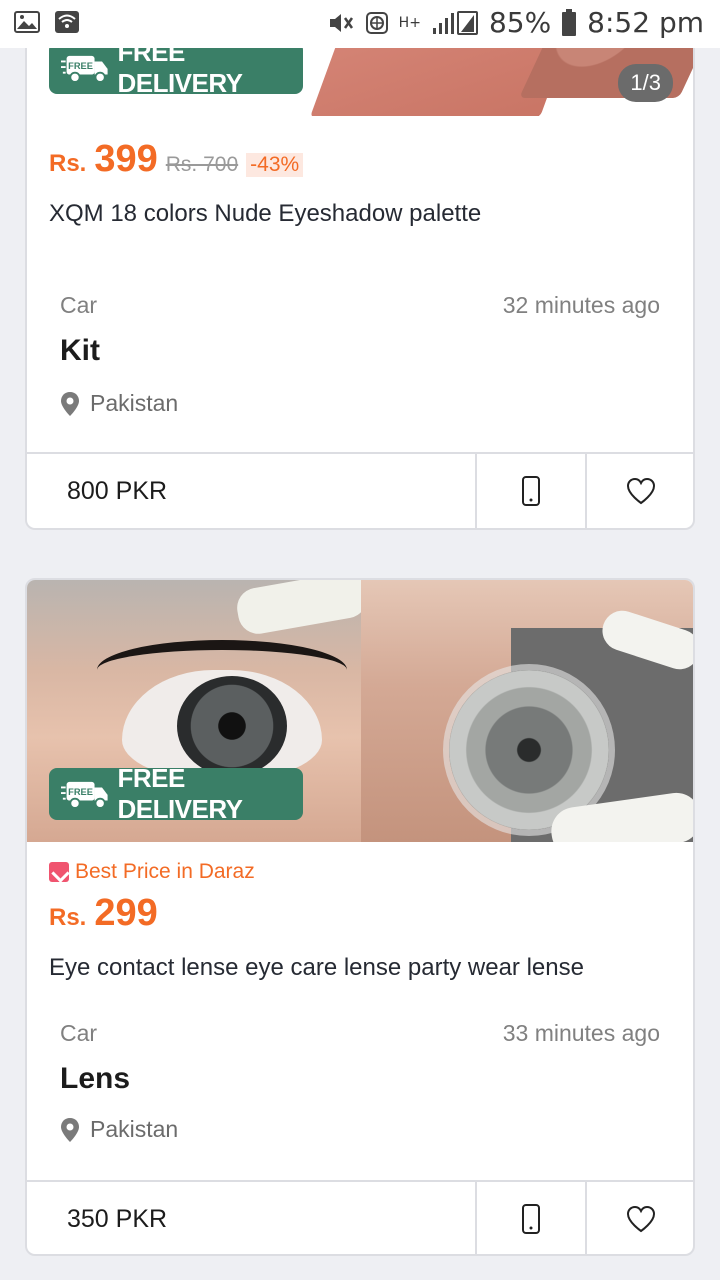 This screenshot has width=720, height=1280. What do you see at coordinates (360, 24) in the screenshot?
I see `status-bar: H+ 85% 8:52 pm` at bounding box center [360, 24].